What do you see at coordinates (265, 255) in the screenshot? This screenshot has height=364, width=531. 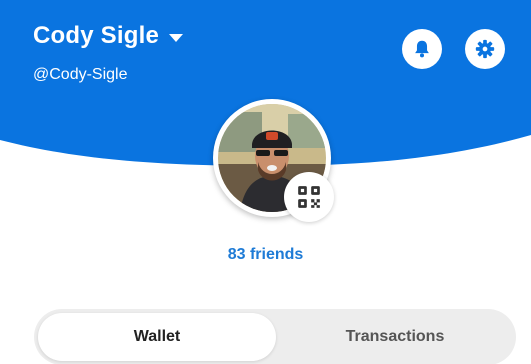 I see `friends-count-link: 83 friends` at bounding box center [265, 255].